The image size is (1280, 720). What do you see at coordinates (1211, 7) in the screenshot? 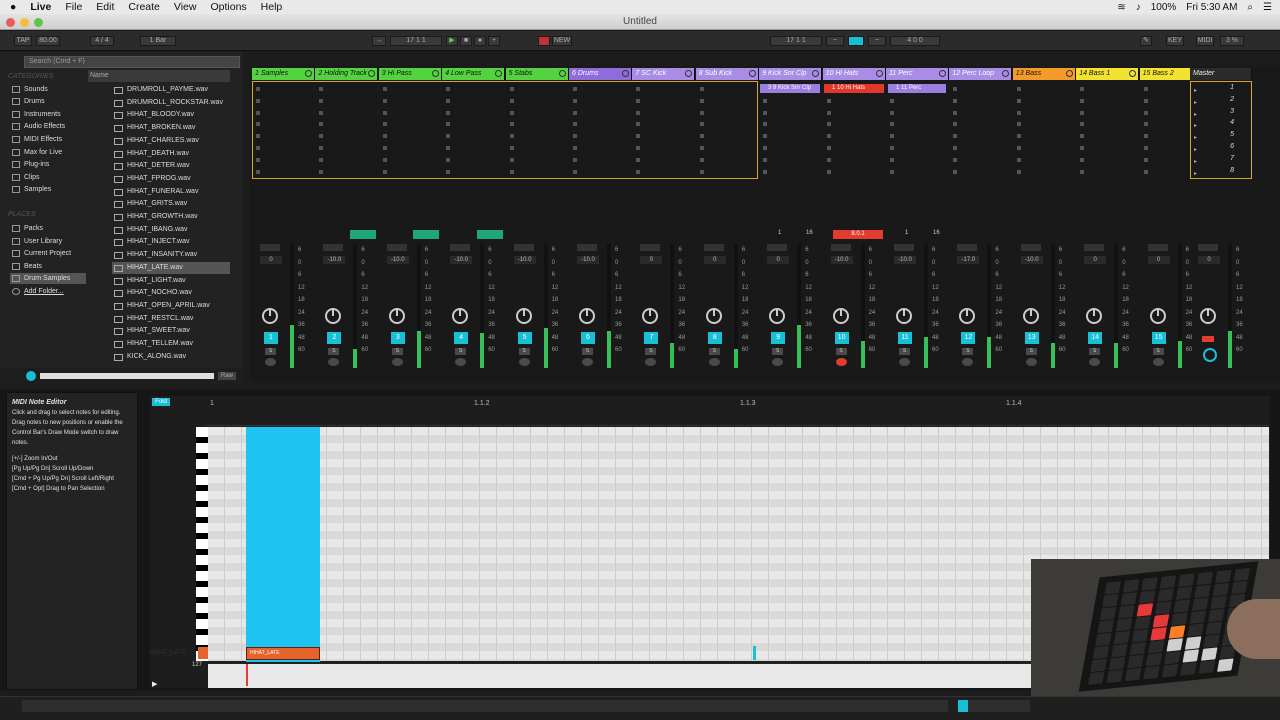
I see `clock: Fri 5:30 AM` at bounding box center [1211, 7].